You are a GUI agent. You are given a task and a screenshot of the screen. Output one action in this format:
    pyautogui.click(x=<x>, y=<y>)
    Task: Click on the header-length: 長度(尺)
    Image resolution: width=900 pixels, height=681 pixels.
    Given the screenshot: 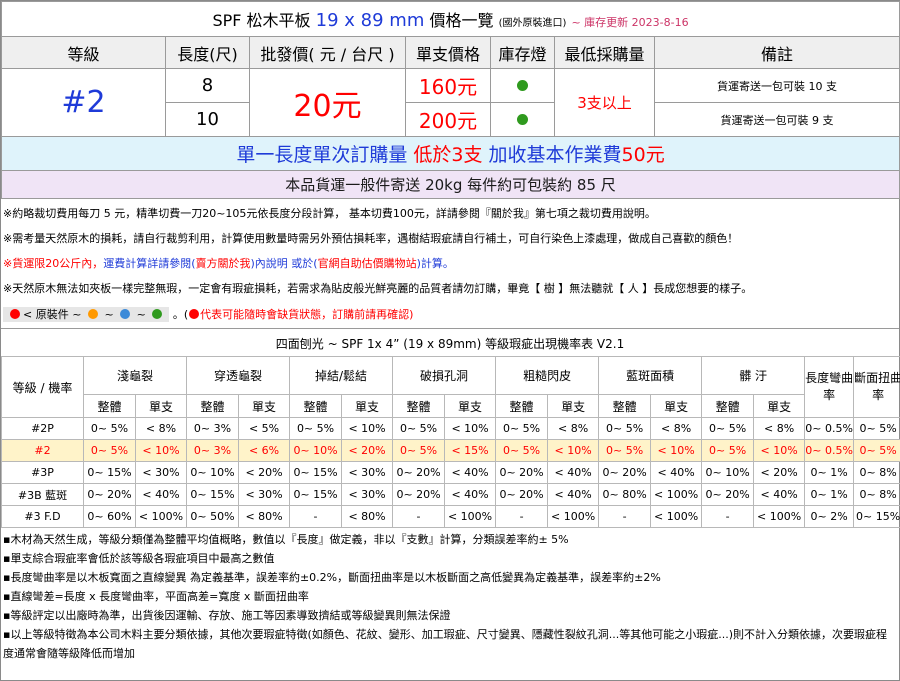 What is the action you would take?
    pyautogui.click(x=207, y=52)
    